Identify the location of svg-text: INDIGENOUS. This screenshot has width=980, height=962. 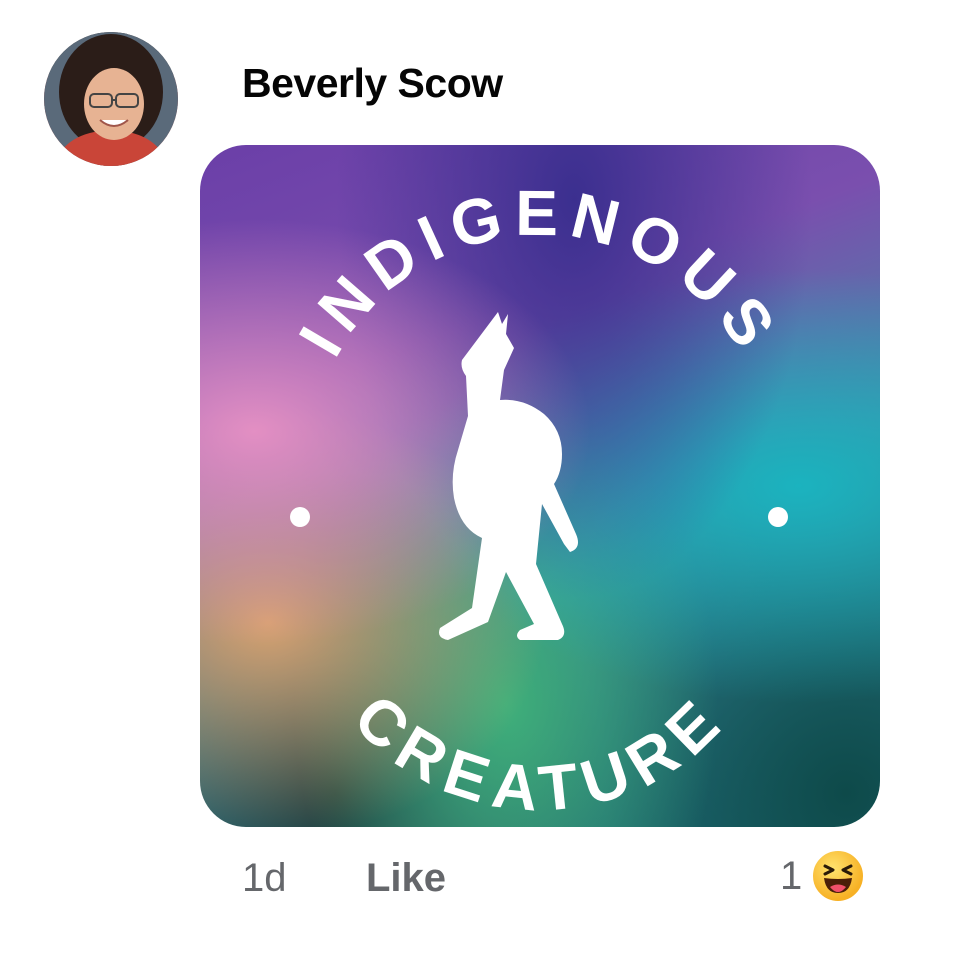
(540, 272).